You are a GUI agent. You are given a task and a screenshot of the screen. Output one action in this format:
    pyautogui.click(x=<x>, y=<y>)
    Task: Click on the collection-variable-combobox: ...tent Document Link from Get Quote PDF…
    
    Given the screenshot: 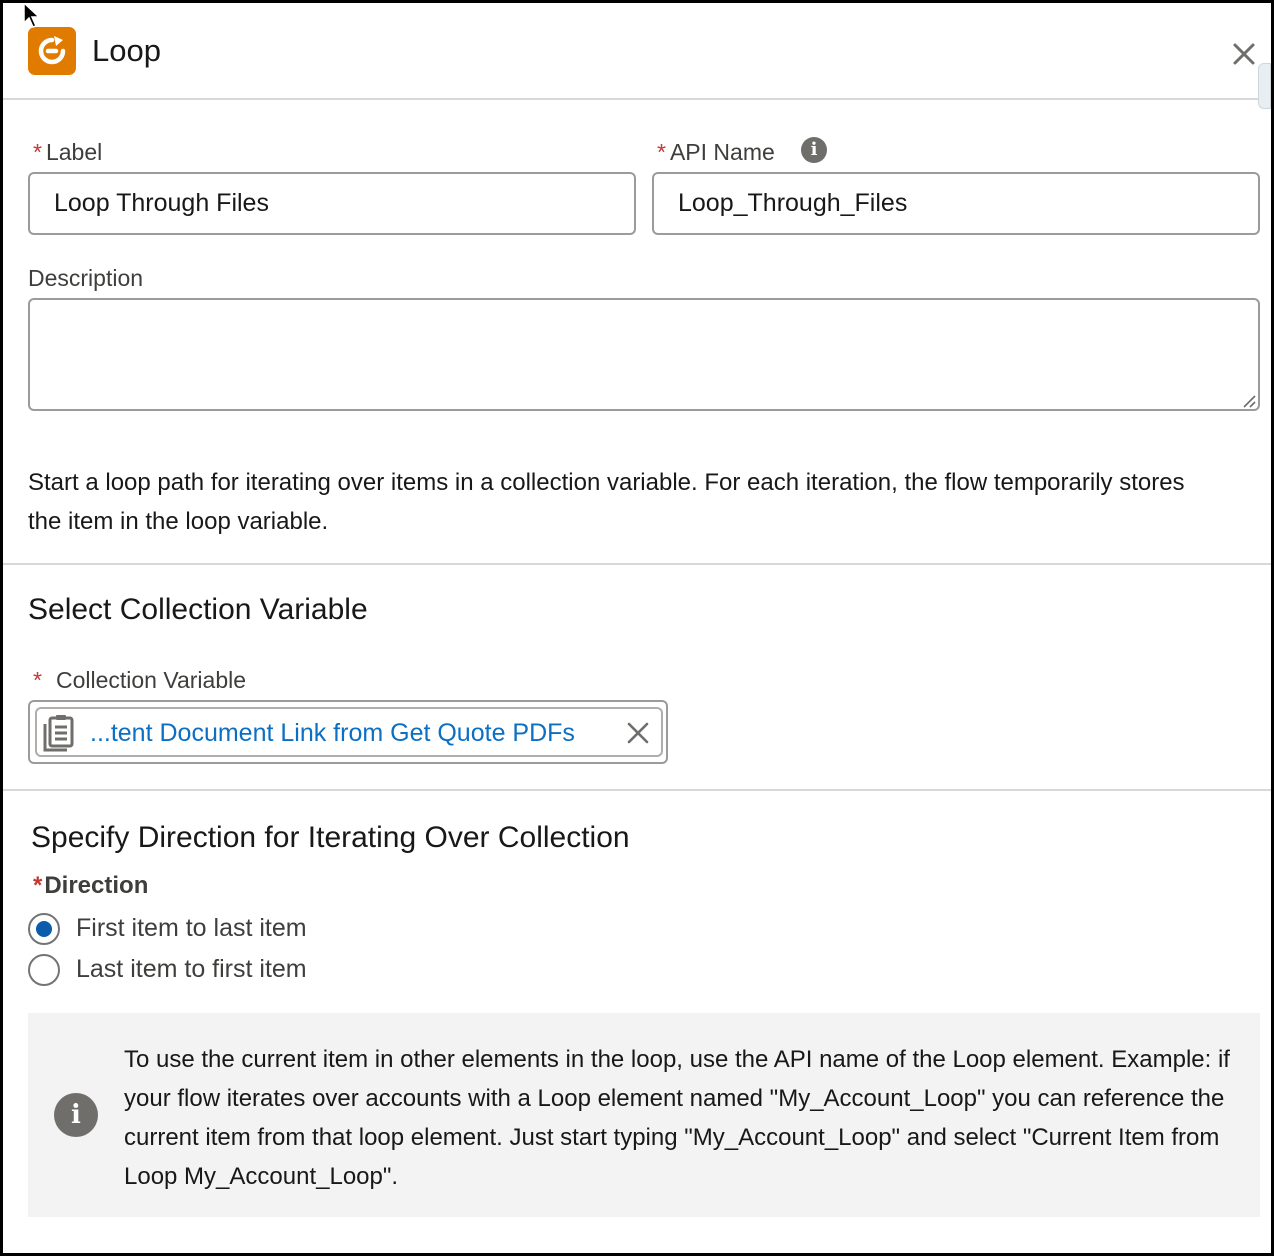 What is the action you would take?
    pyautogui.click(x=348, y=732)
    